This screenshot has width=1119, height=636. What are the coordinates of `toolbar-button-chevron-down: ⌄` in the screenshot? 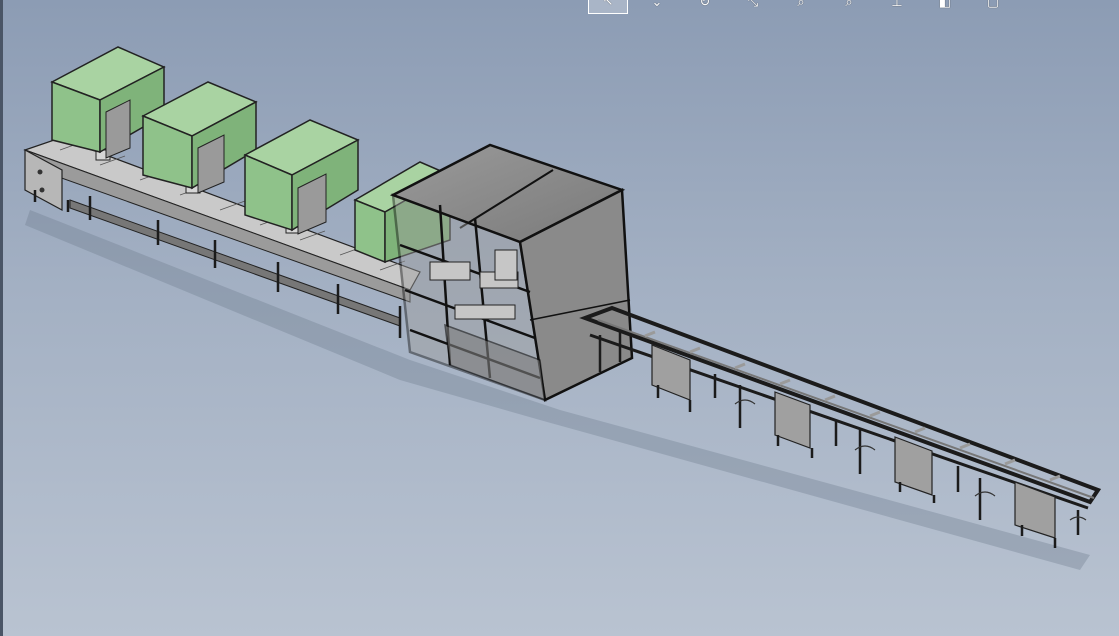 It's located at (657, 7).